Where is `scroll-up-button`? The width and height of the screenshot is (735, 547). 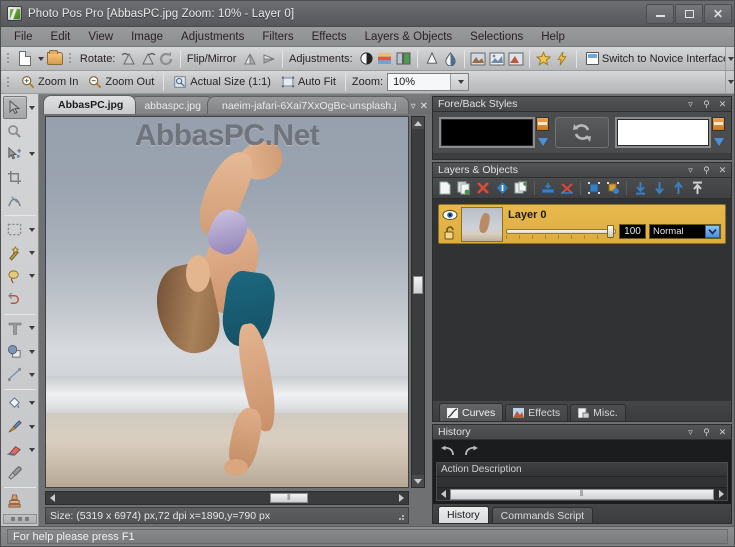 scroll-up-button is located at coordinates (418, 123).